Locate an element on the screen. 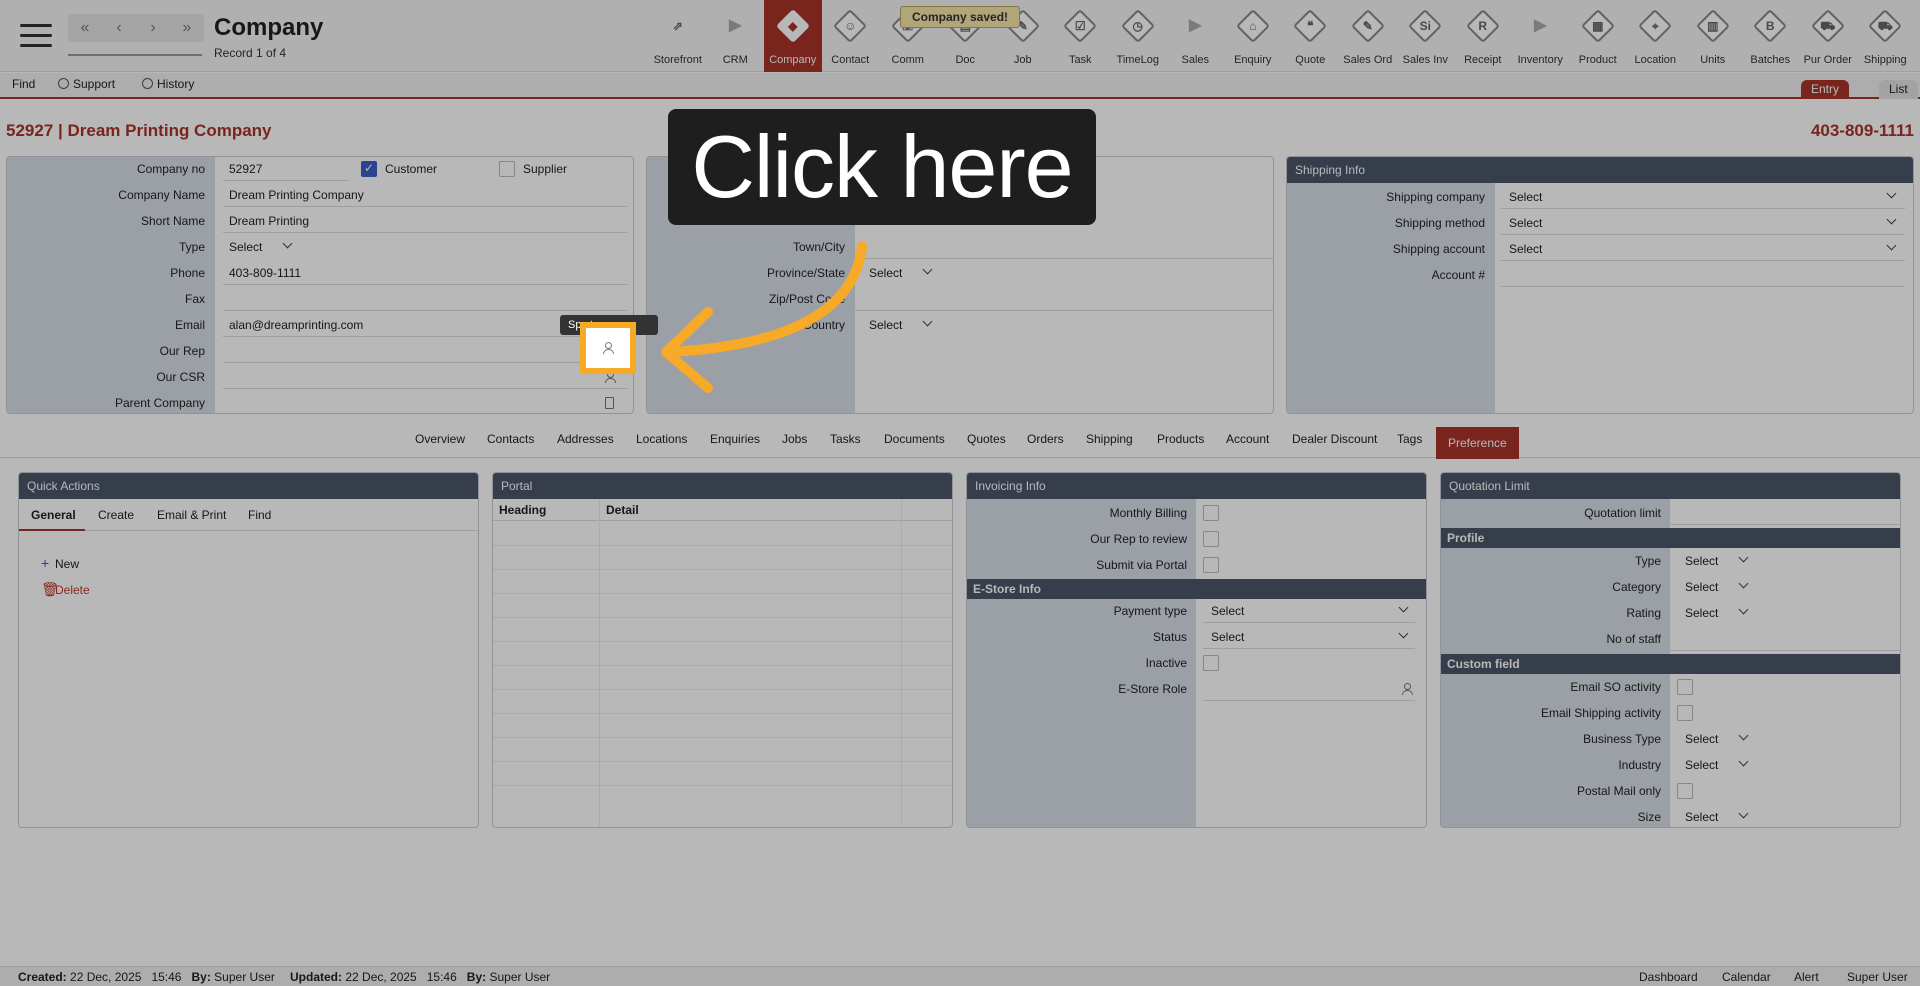  support-button: Support is located at coordinates (86, 84).